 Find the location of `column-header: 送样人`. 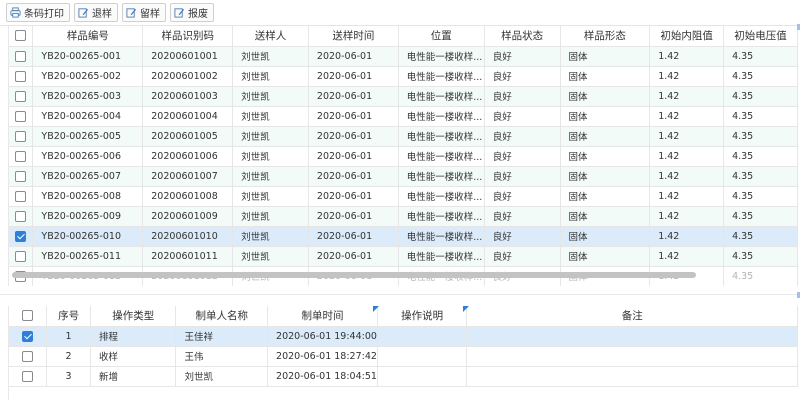

column-header: 送样人 is located at coordinates (270, 36).